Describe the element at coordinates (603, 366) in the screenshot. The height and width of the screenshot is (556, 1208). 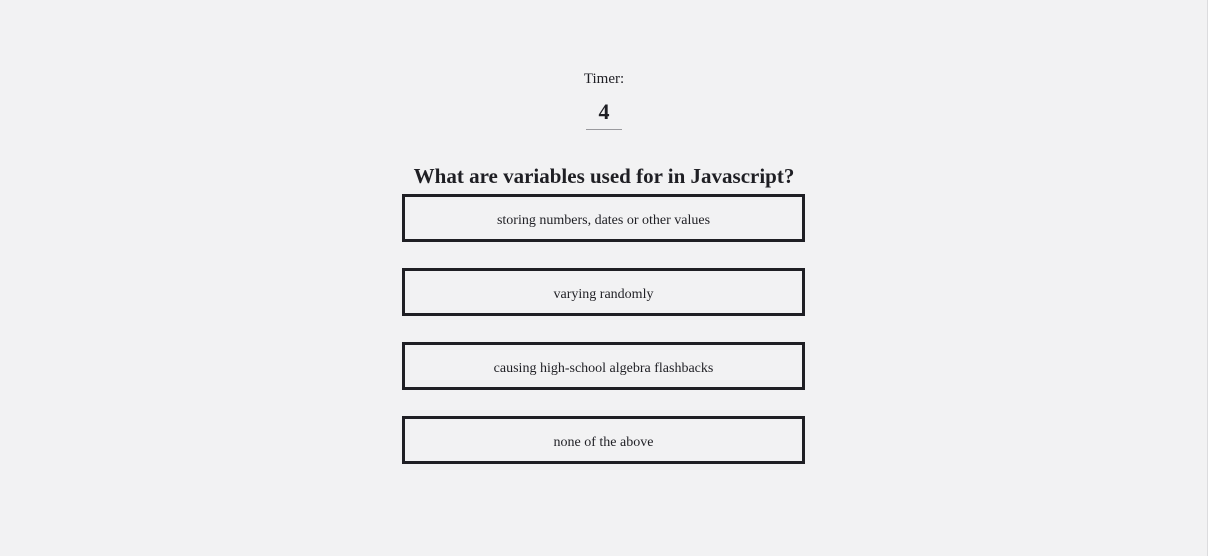
I see `answer-button-3: causing high-school algebra flashbacks` at that location.